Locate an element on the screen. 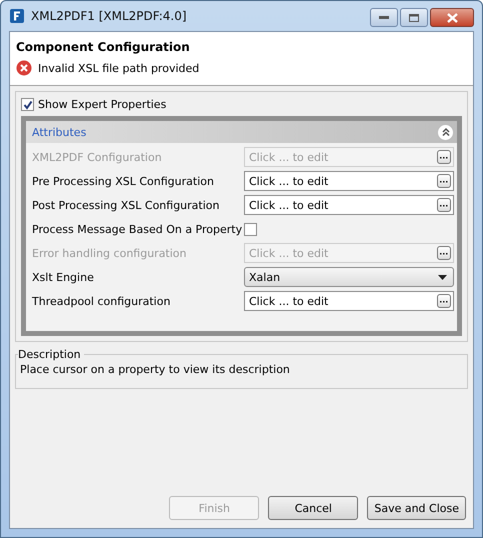  property-label: Post Processing XSL Configuration is located at coordinates (126, 205).